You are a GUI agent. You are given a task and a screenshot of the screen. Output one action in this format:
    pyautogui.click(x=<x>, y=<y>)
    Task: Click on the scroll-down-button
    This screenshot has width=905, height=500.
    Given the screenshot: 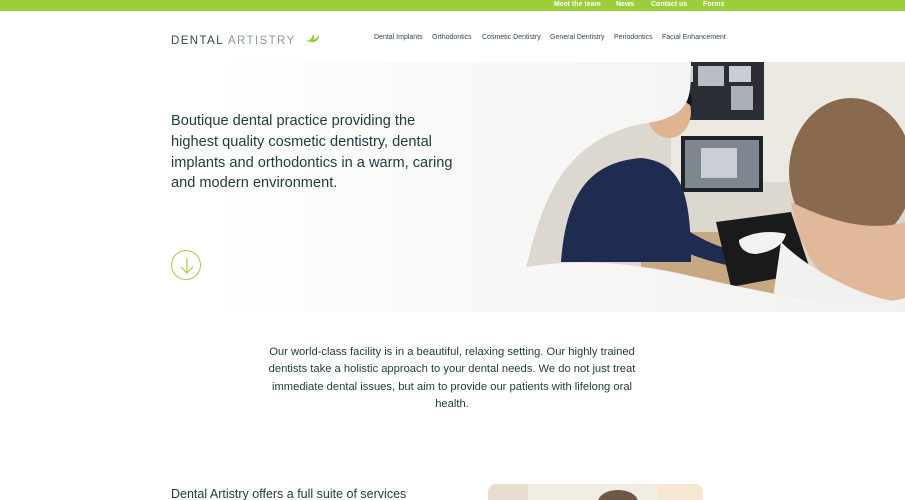 What is the action you would take?
    pyautogui.click(x=186, y=265)
    